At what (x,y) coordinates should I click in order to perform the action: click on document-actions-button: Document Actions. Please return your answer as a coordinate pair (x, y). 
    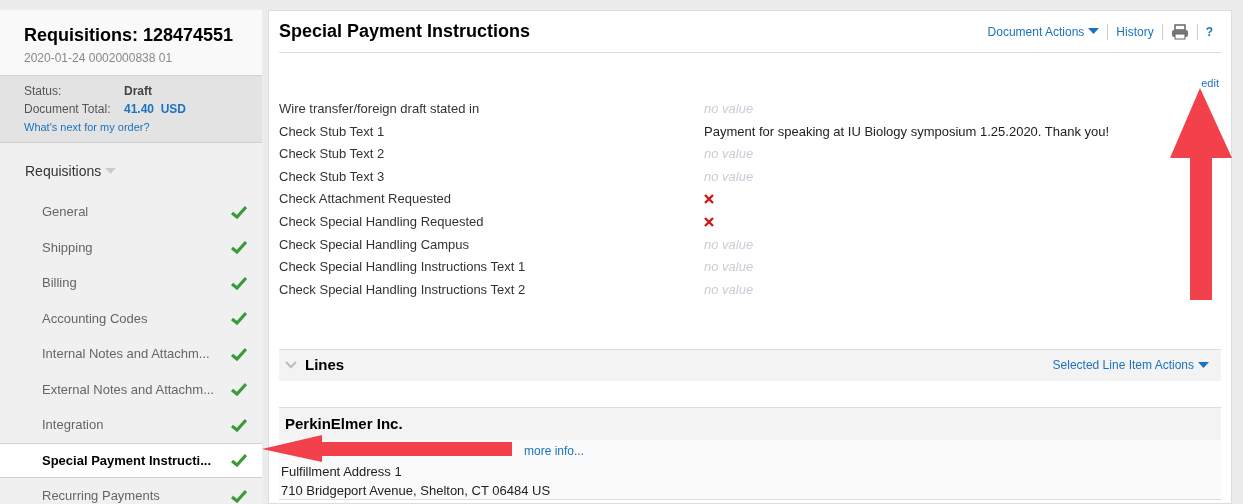
    Looking at the image, I should click on (1043, 31).